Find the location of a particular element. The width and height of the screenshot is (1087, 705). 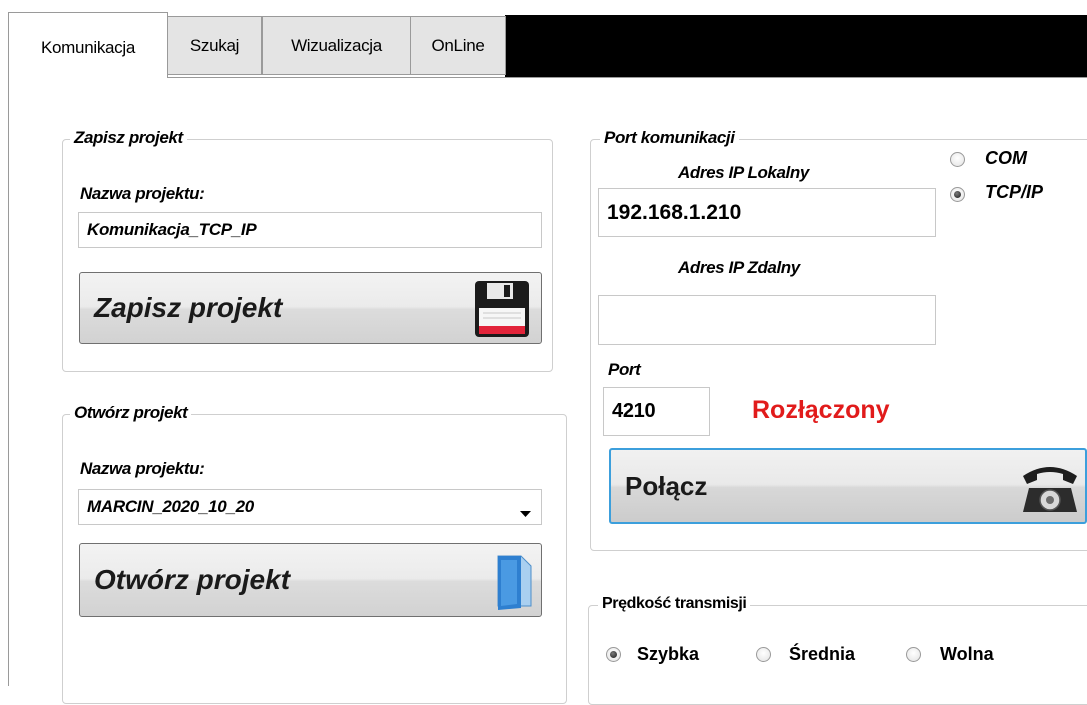

save-project-button-label: Zapisz projekt is located at coordinates (188, 307).